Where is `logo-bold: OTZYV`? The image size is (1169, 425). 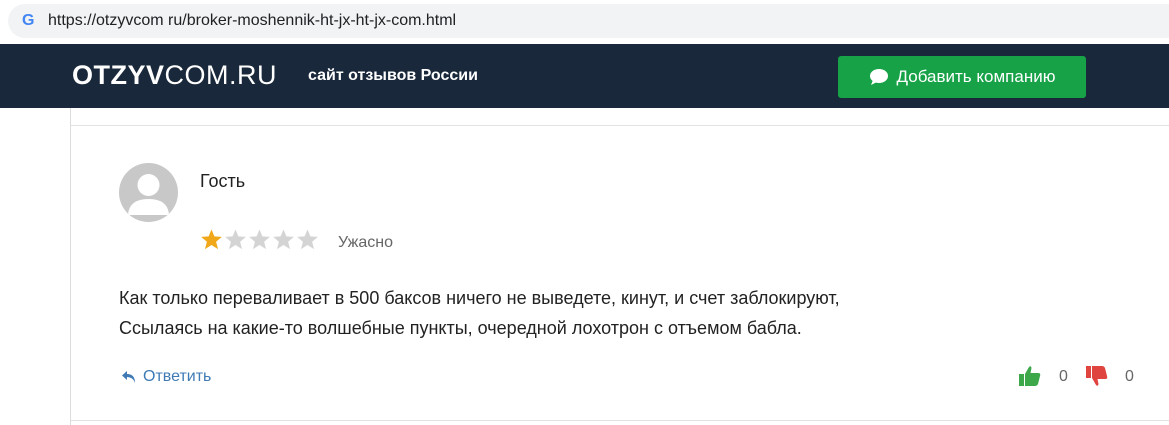
logo-bold: OTZYV is located at coordinates (118, 75).